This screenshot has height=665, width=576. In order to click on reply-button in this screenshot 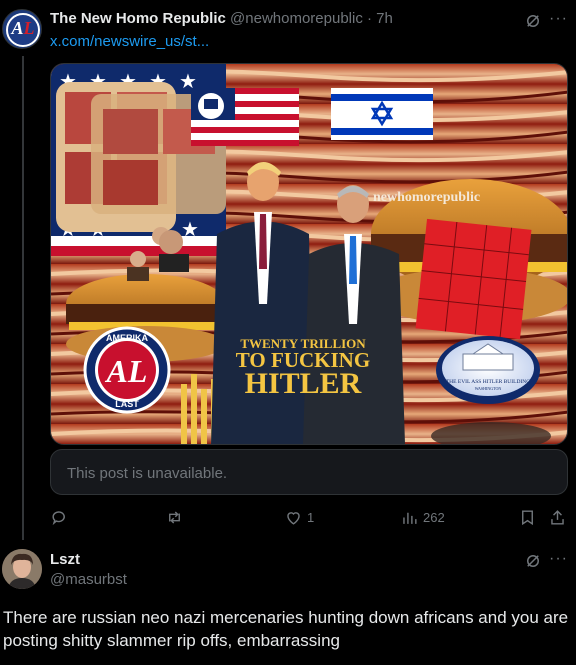, I will do `click(61, 517)`.